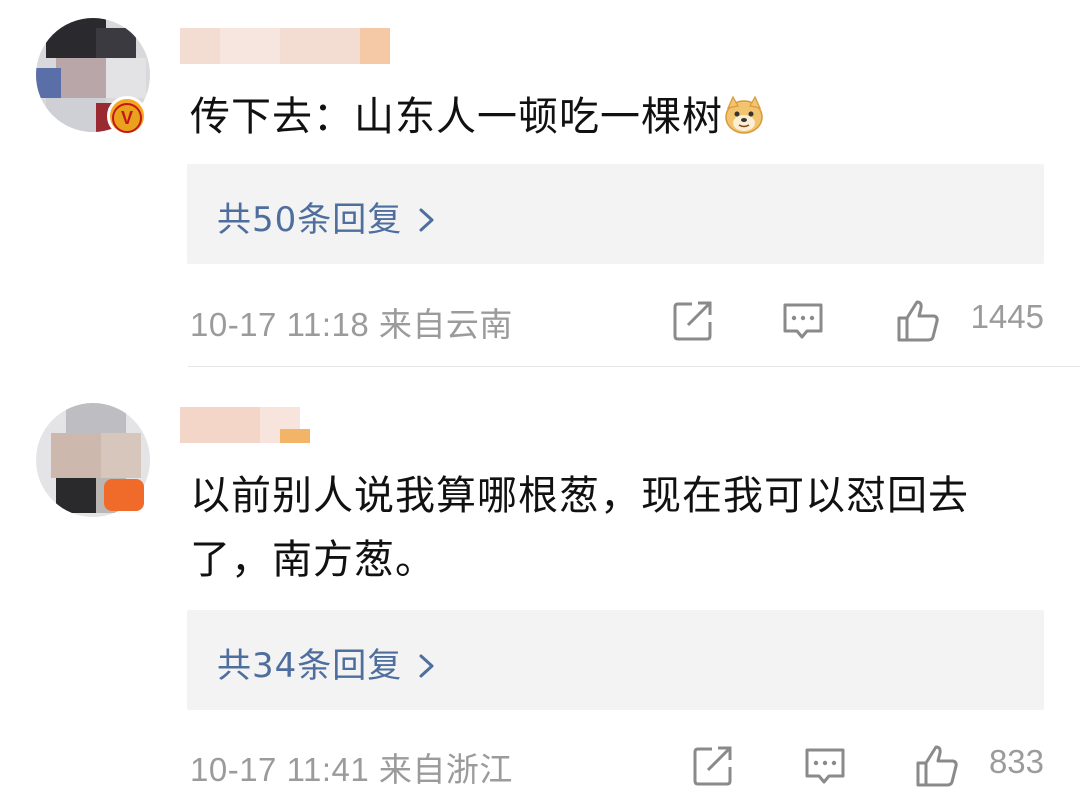 The height and width of the screenshot is (793, 1080). What do you see at coordinates (124, 495) in the screenshot?
I see `user-level-badge` at bounding box center [124, 495].